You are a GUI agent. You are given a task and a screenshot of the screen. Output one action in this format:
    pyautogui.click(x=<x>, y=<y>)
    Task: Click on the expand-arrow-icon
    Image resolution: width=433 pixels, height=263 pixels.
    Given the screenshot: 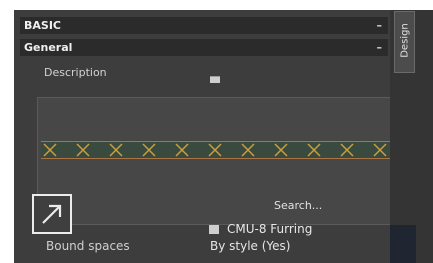 What is the action you would take?
    pyautogui.click(x=52, y=214)
    